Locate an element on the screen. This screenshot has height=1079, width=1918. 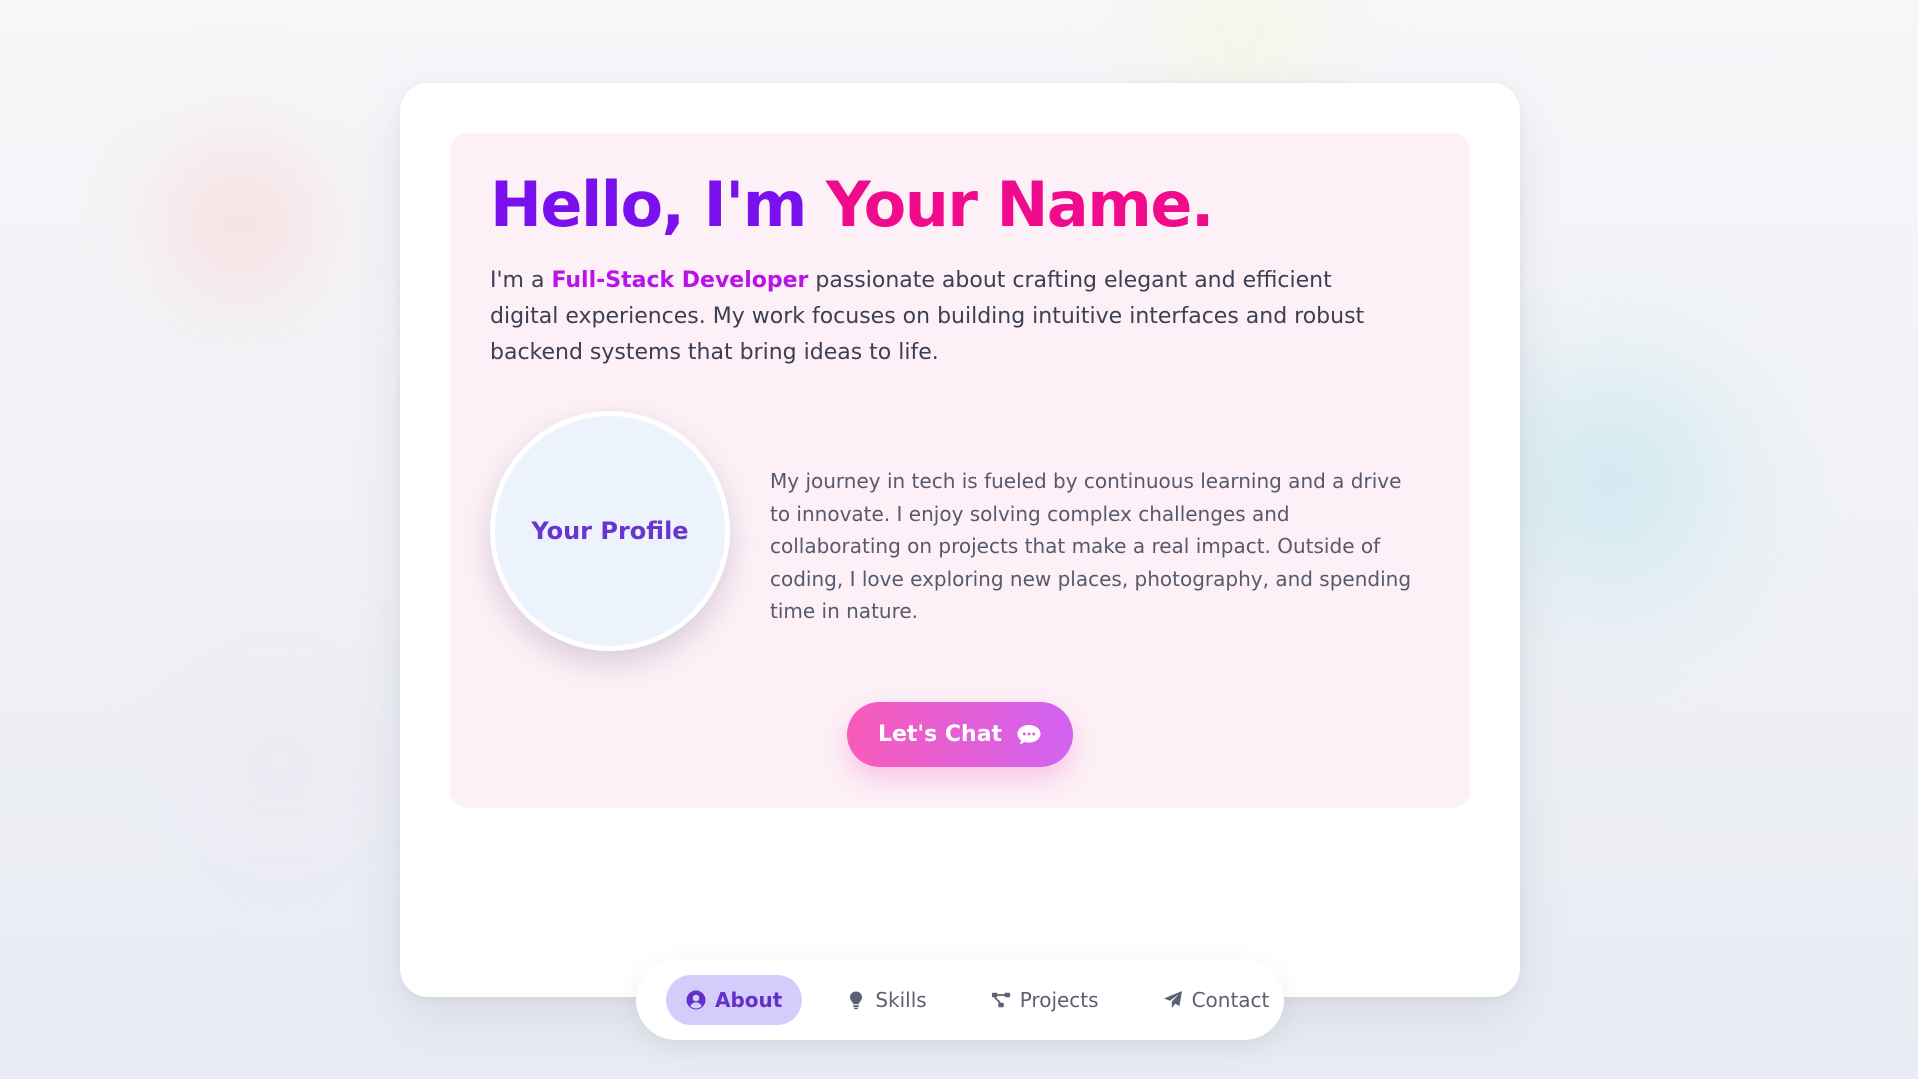
nav-item-skills: Skills is located at coordinates (886, 1000).